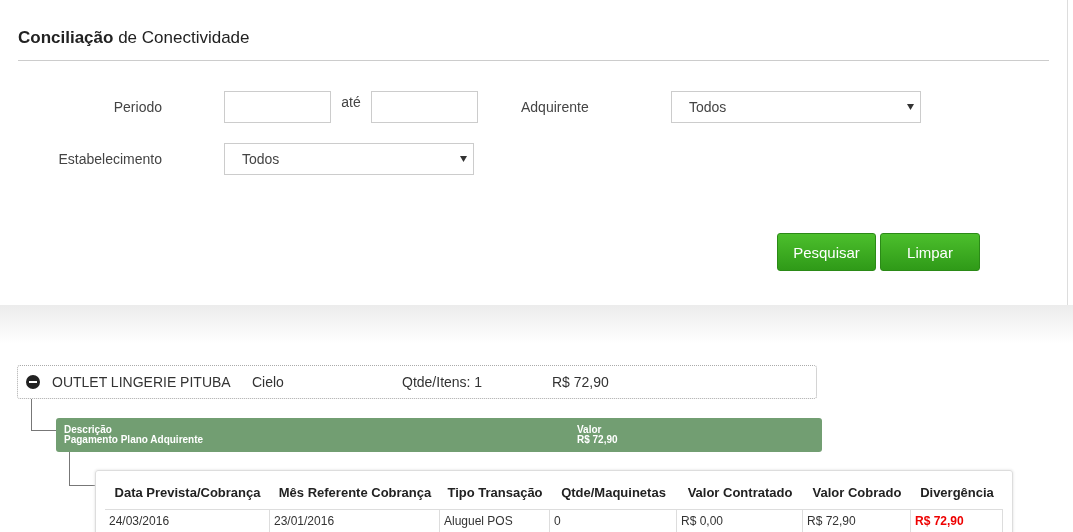  What do you see at coordinates (533, 44) in the screenshot?
I see `page-title: Conciliação de Conectividade` at bounding box center [533, 44].